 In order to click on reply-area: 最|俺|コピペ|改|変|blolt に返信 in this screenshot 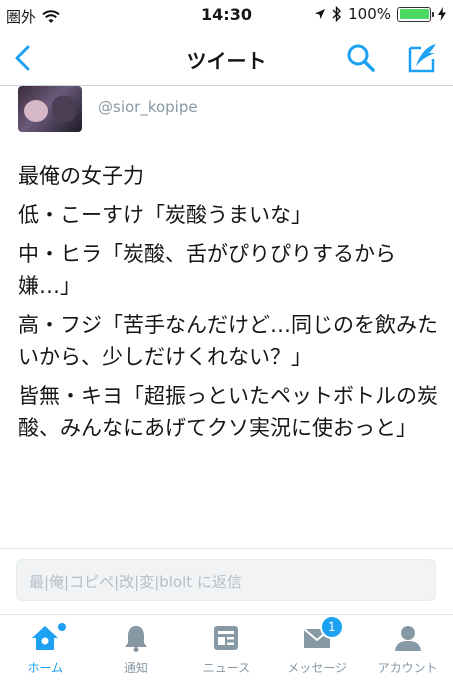, I will do `click(226, 581)`.